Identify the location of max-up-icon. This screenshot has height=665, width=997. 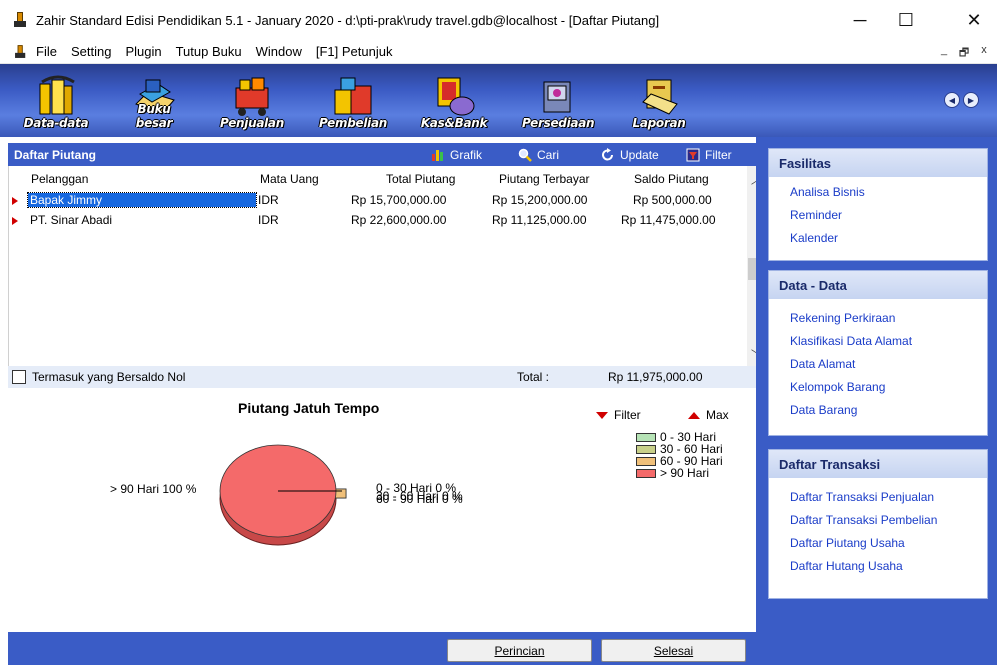
(694, 415).